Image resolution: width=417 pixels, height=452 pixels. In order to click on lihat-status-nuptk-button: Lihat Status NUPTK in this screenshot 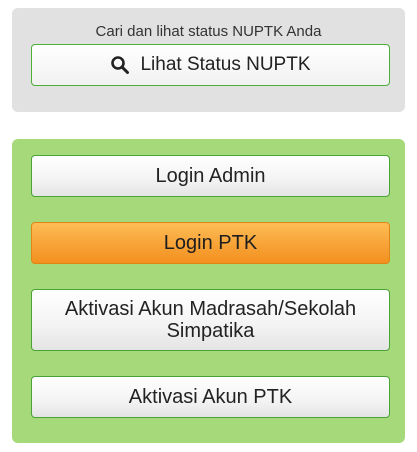, I will do `click(210, 65)`.